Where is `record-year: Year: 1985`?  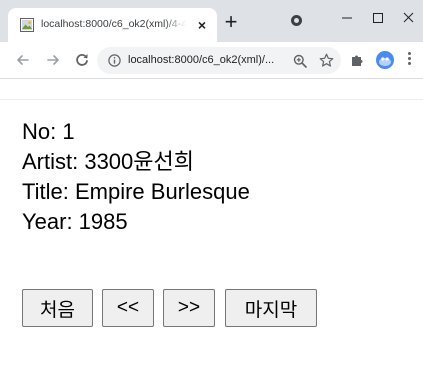
record-year: Year: 1985 is located at coordinates (75, 221).